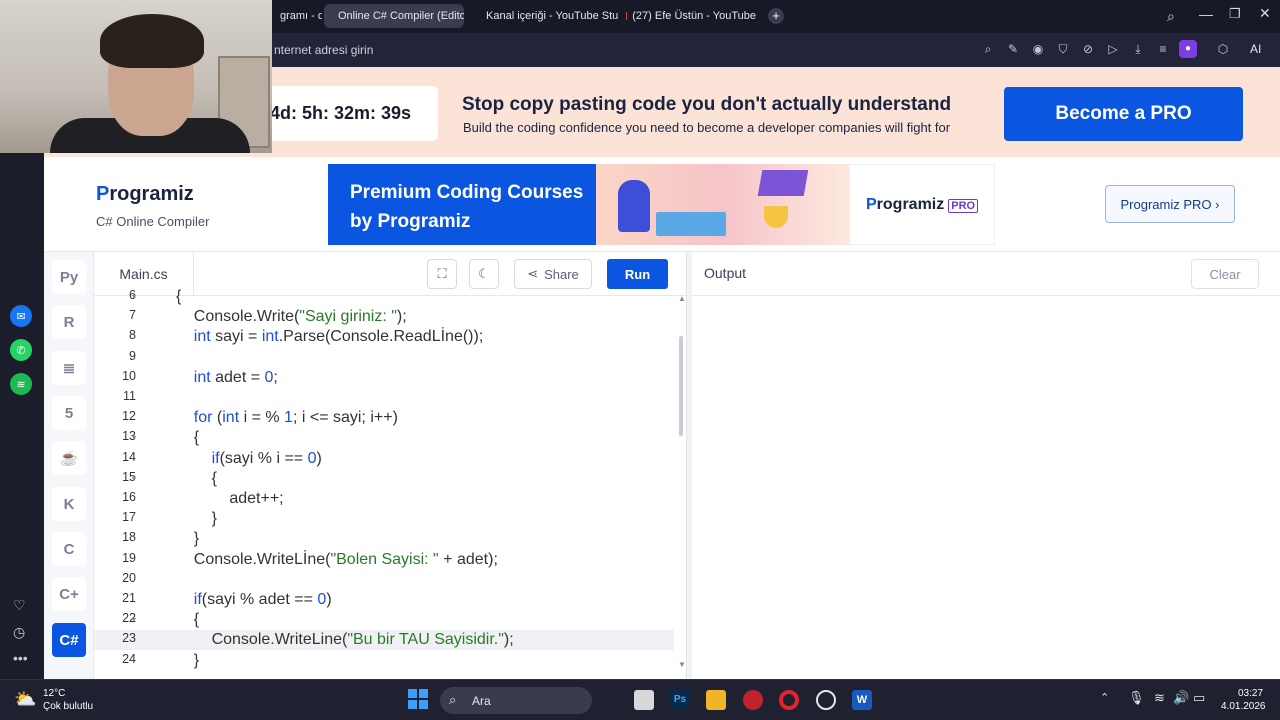 The width and height of the screenshot is (1280, 720). What do you see at coordinates (1223, 49) in the screenshot?
I see `extensions-icon: ⬡` at bounding box center [1223, 49].